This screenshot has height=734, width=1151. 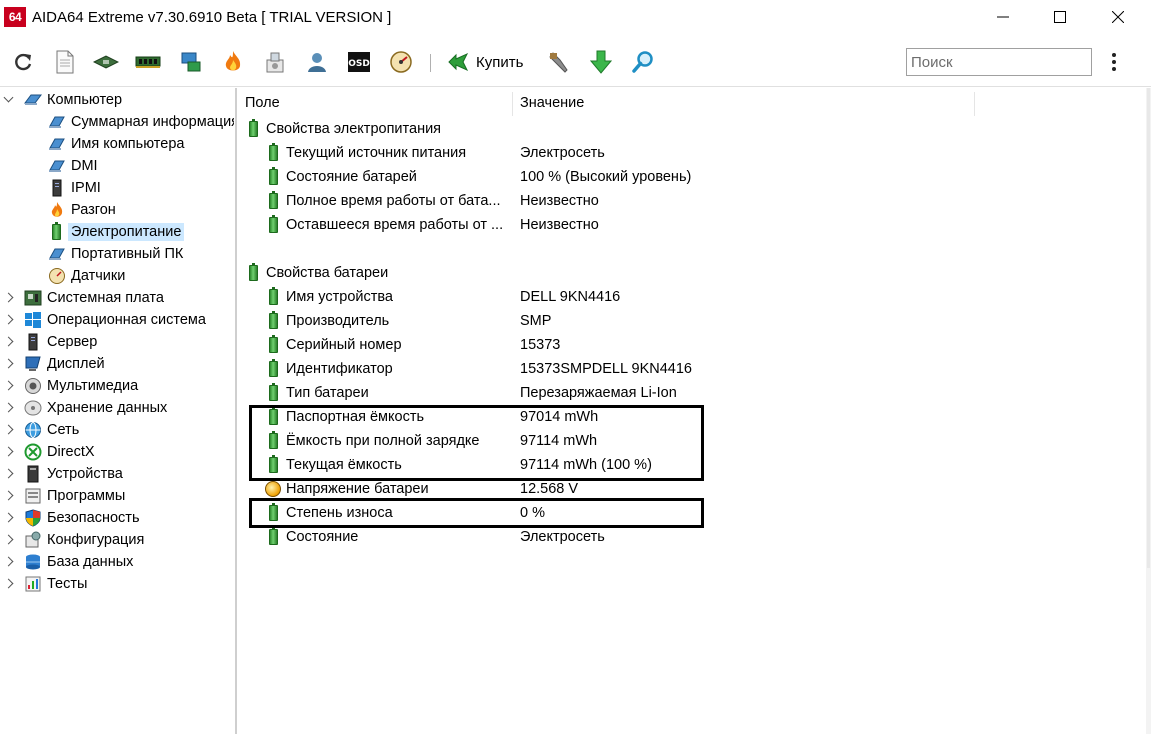 I want to click on buy-button: Купить, so click(x=499, y=62).